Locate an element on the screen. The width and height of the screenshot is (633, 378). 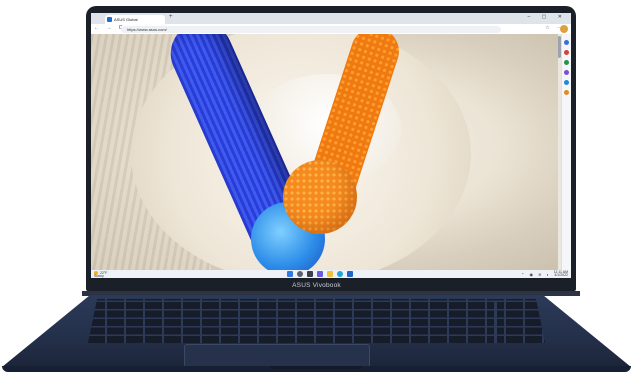
system-clock: 11:11 AM 4/1/2022 is located at coordinates (561, 273).